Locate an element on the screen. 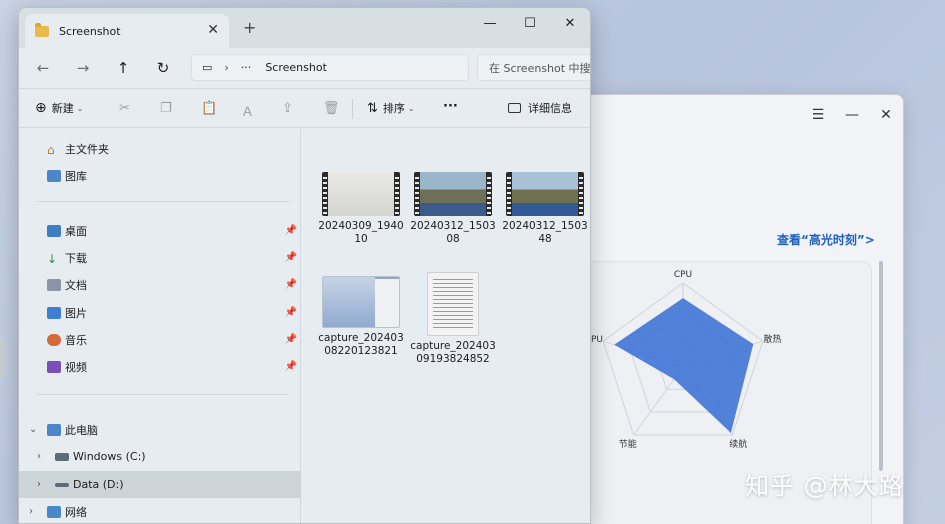 The width and height of the screenshot is (945, 524). sidebar-item-videos: 视频 📌 is located at coordinates (160, 366).